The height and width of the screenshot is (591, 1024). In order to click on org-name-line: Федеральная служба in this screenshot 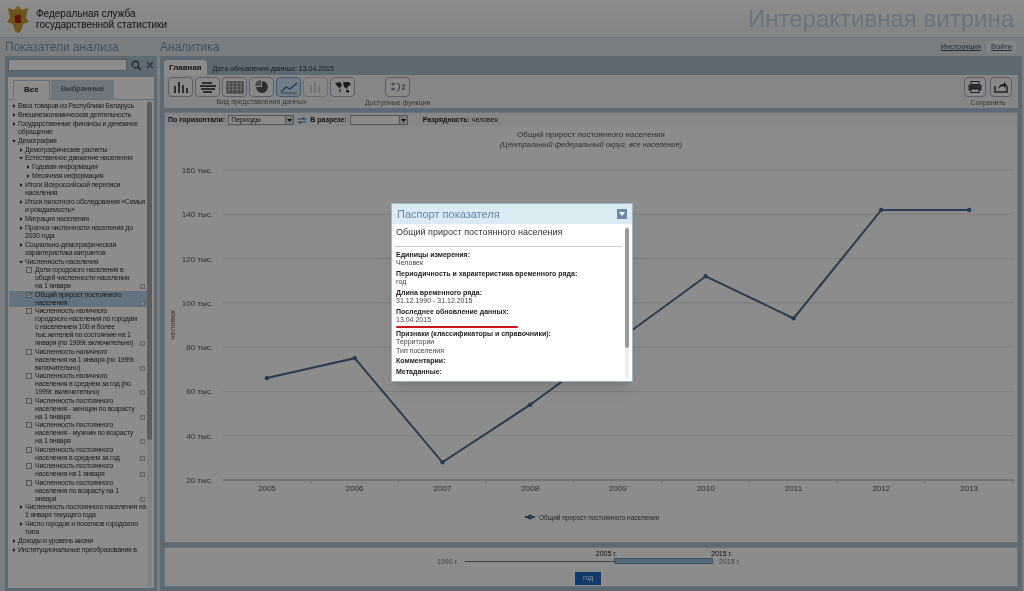, I will do `click(86, 13)`.